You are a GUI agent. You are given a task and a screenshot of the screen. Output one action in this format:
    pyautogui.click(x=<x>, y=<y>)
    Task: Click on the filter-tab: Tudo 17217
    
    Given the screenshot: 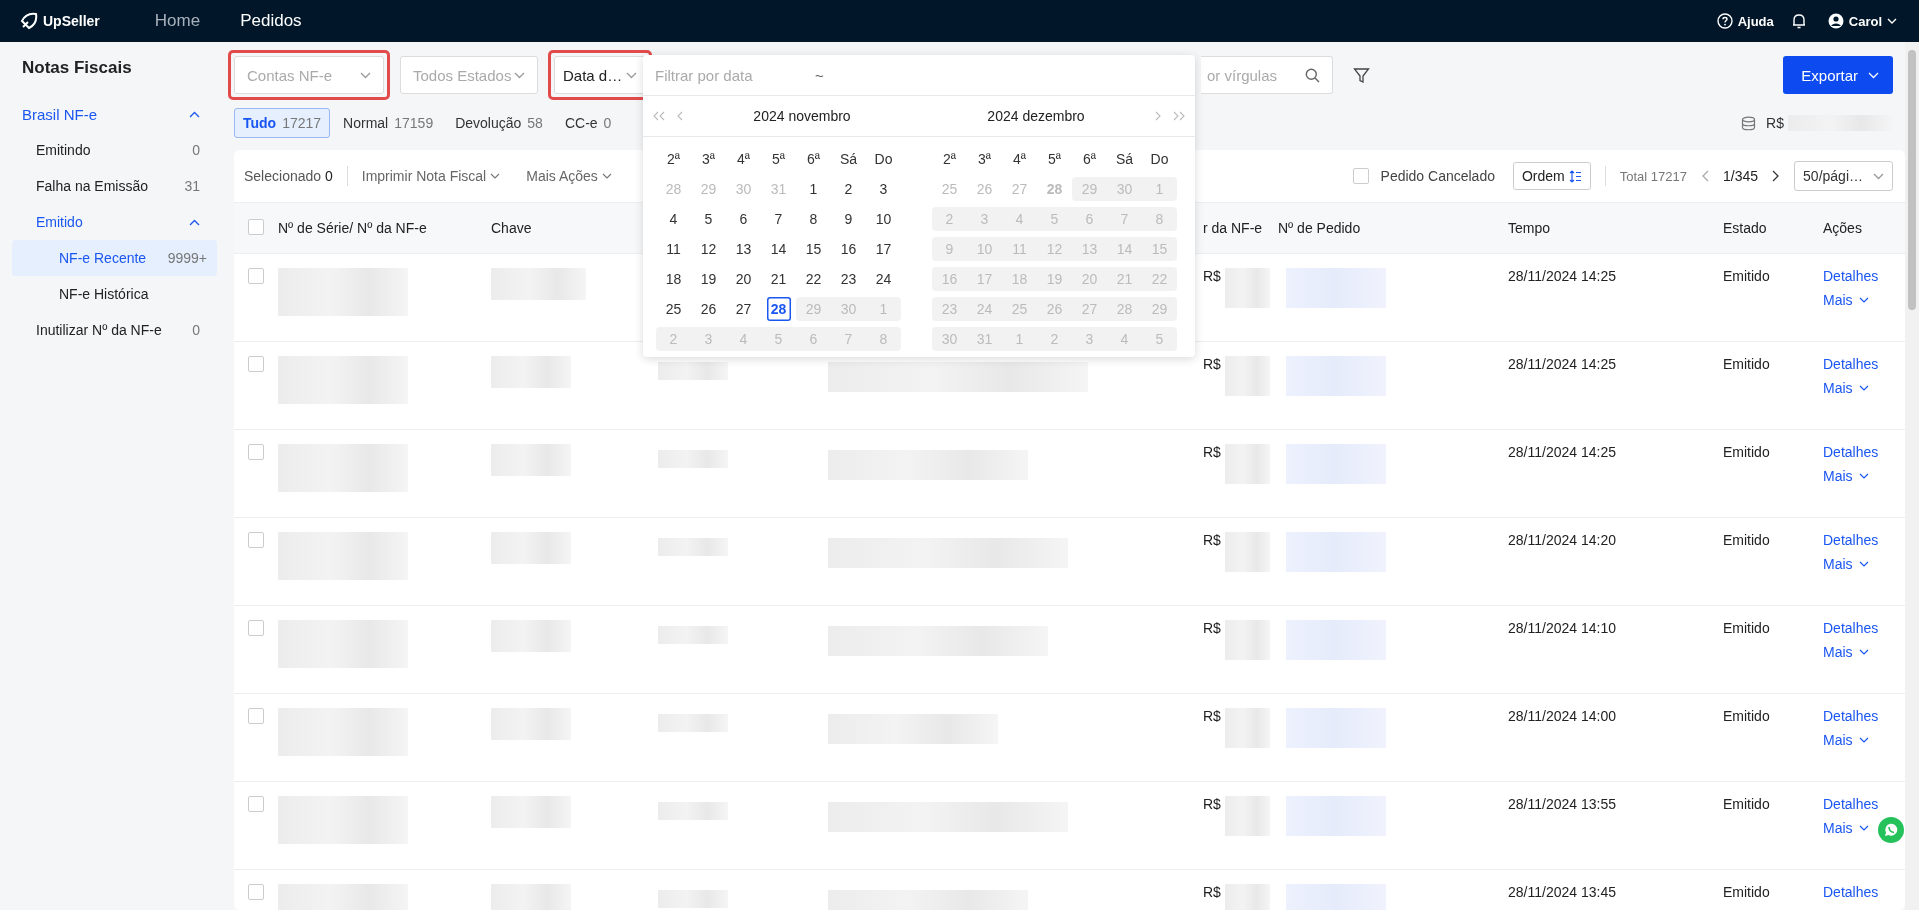 What is the action you would take?
    pyautogui.click(x=282, y=123)
    